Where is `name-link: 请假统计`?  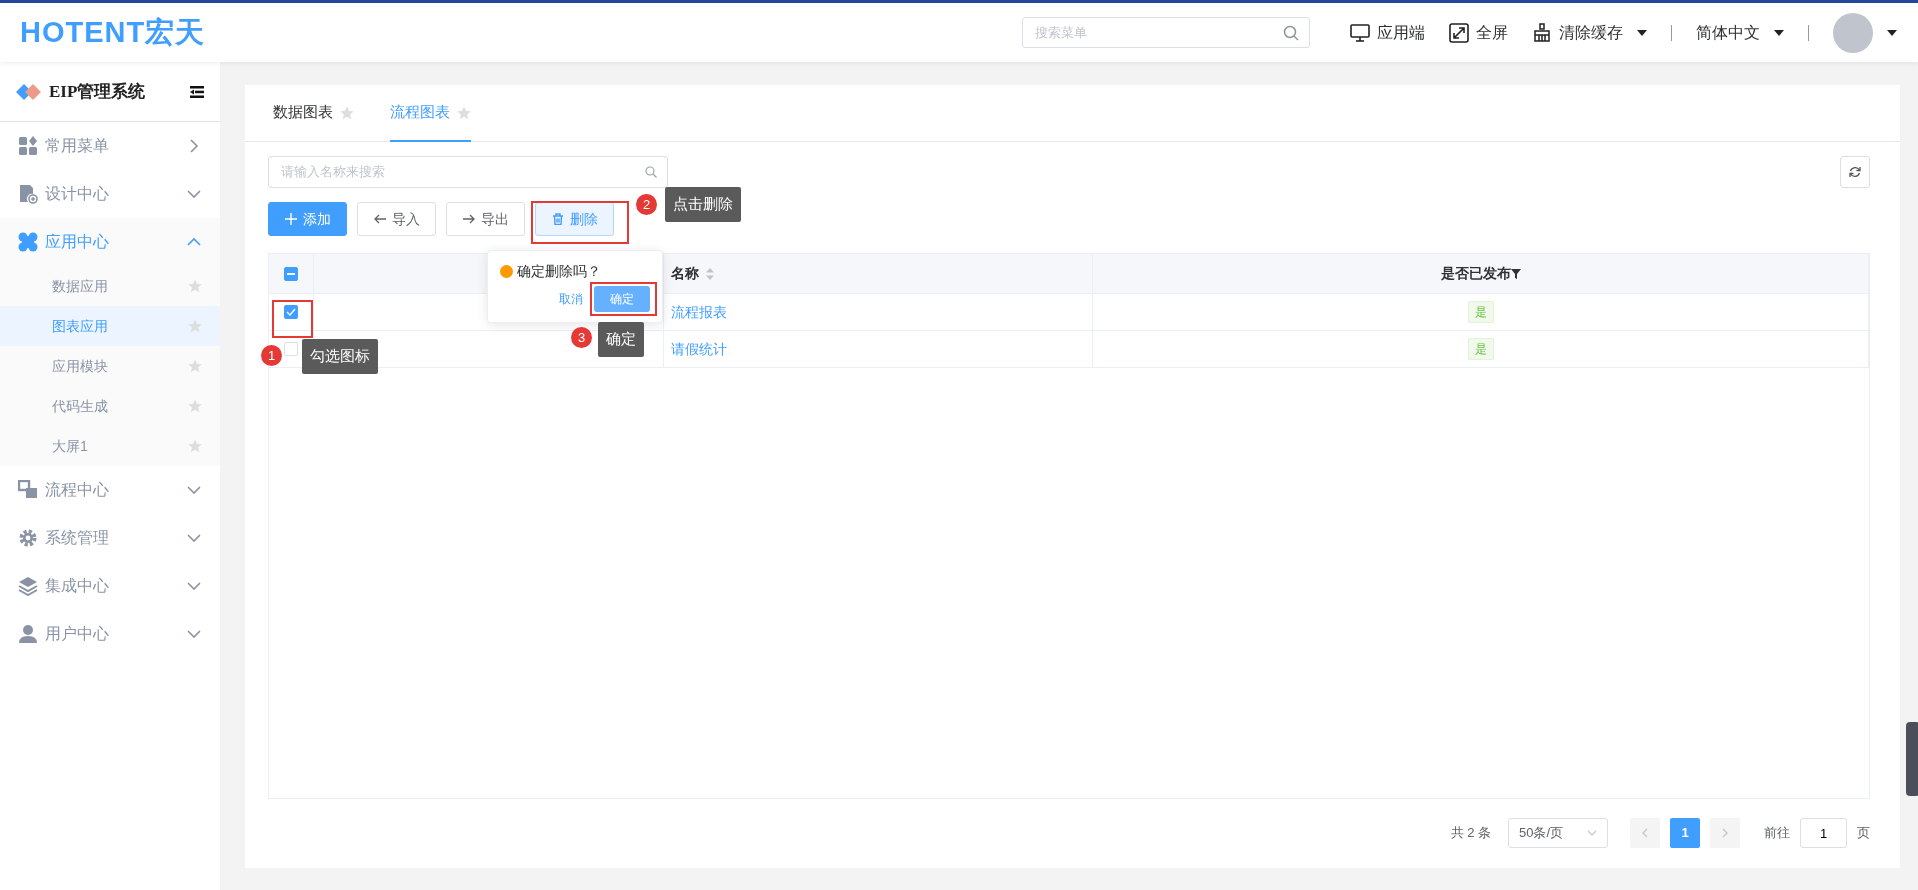 name-link: 请假统计 is located at coordinates (699, 349).